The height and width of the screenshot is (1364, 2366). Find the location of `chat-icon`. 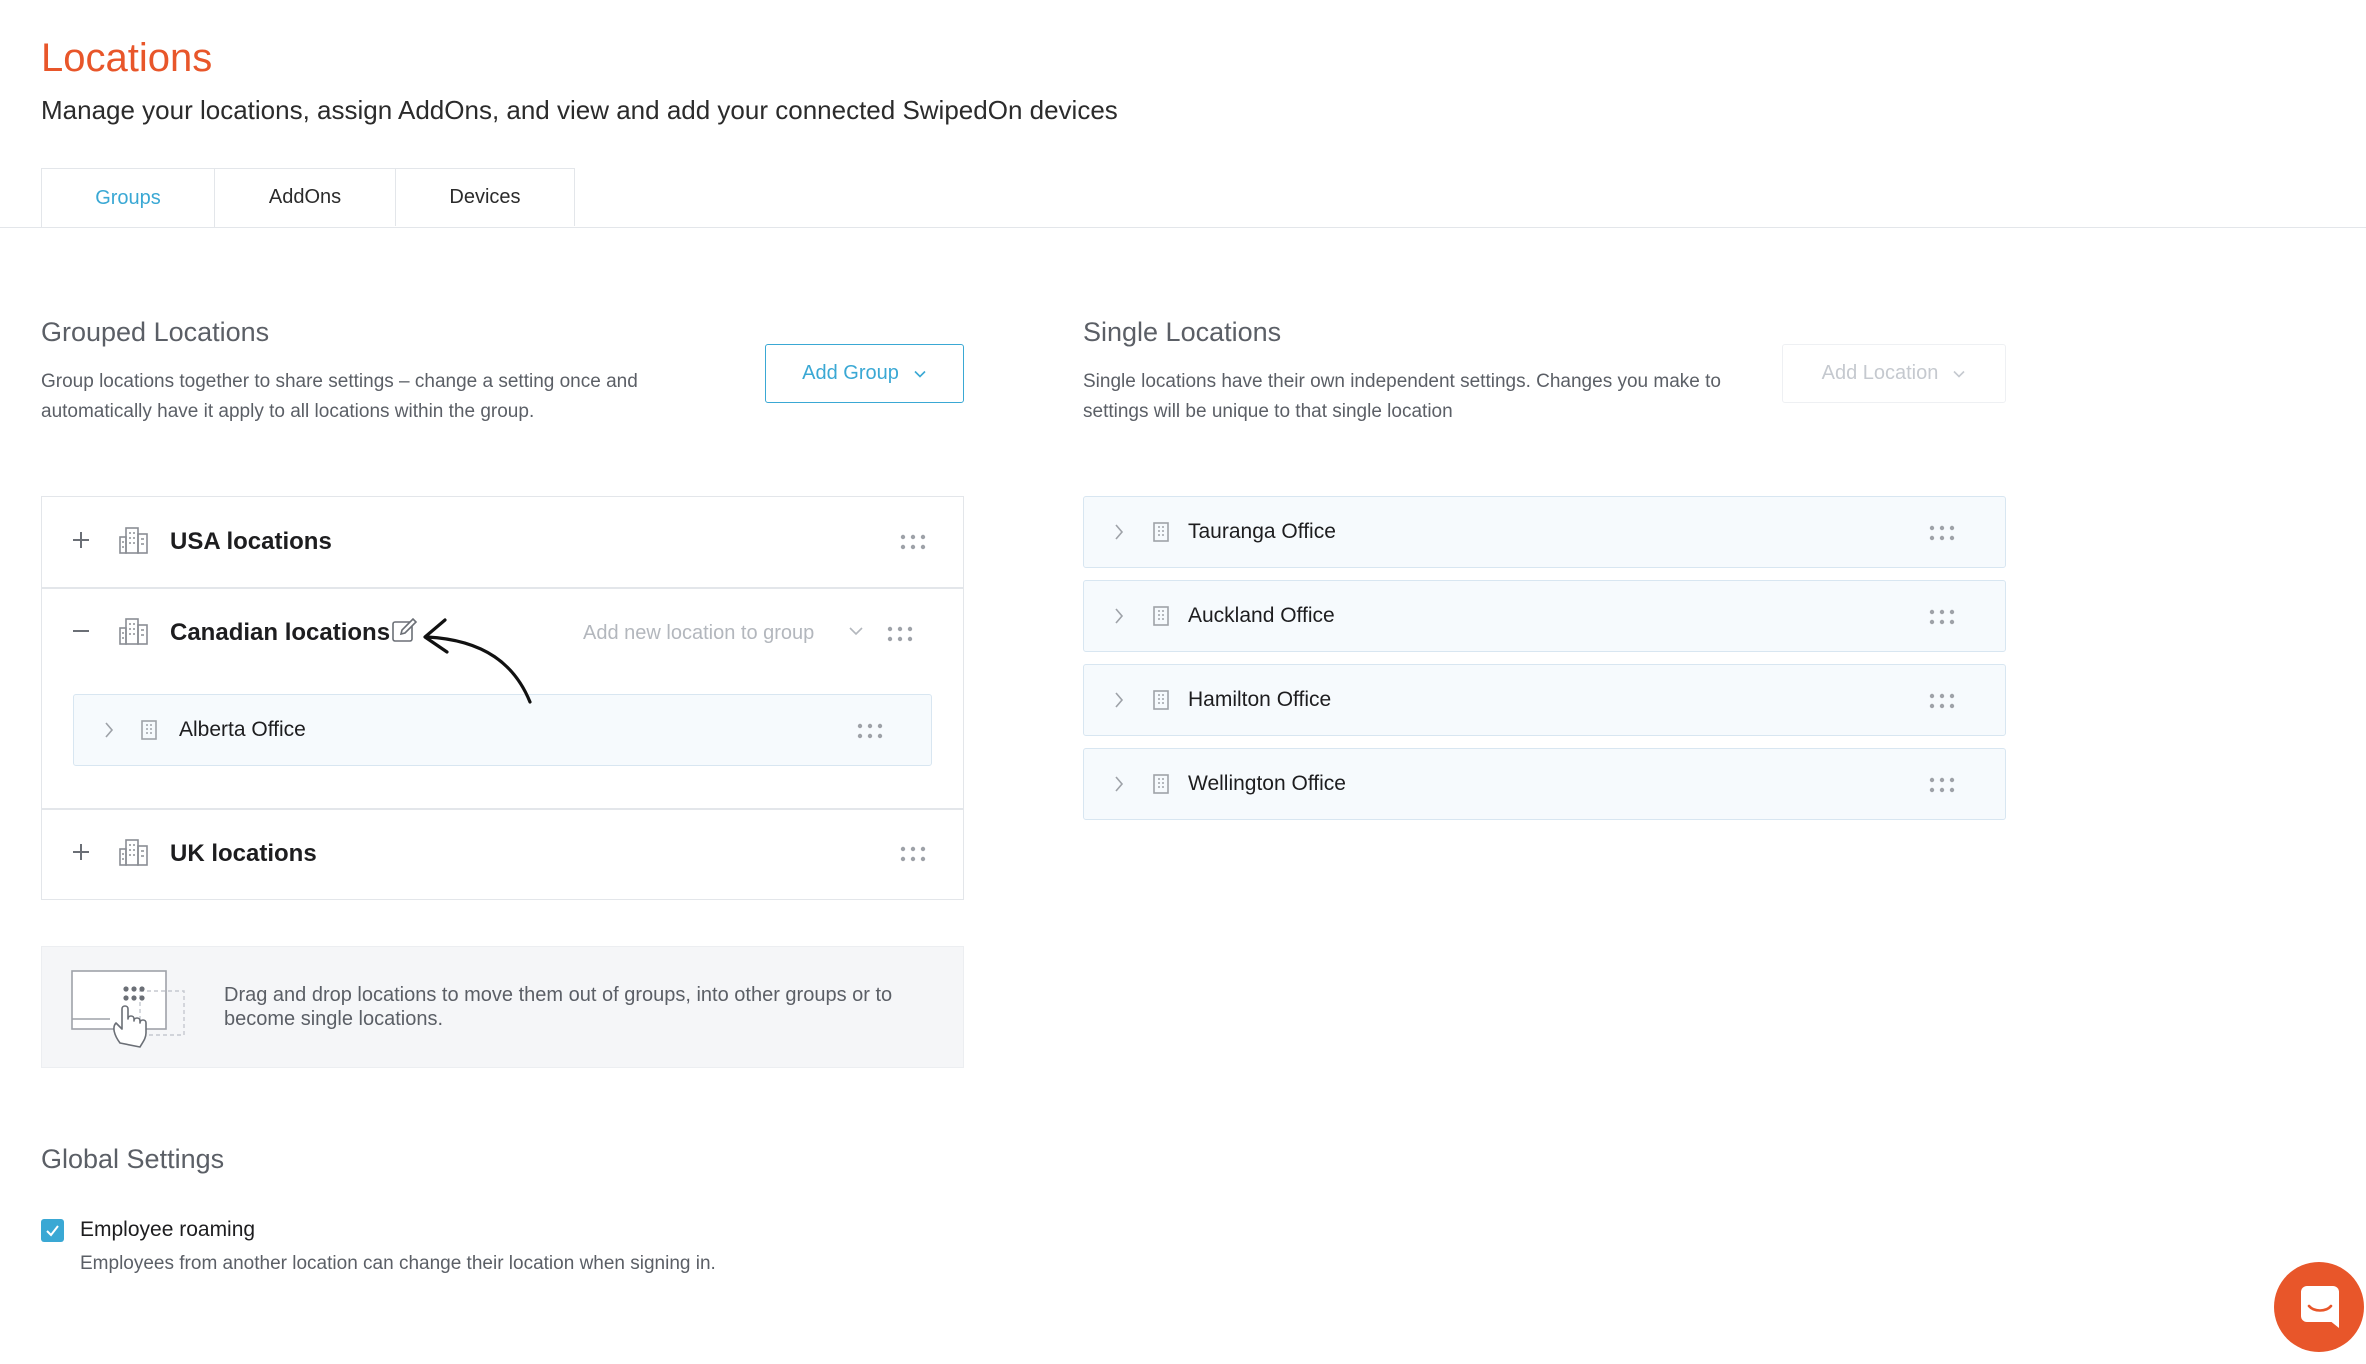

chat-icon is located at coordinates (2320, 1307).